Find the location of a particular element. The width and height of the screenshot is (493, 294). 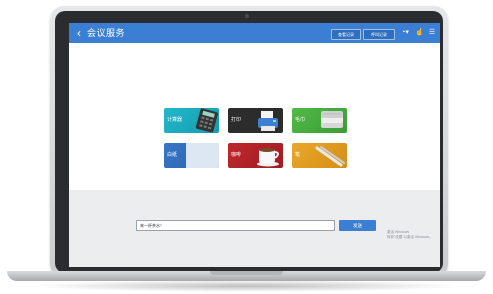

view-records-button: 查看记录 is located at coordinates (346, 34).